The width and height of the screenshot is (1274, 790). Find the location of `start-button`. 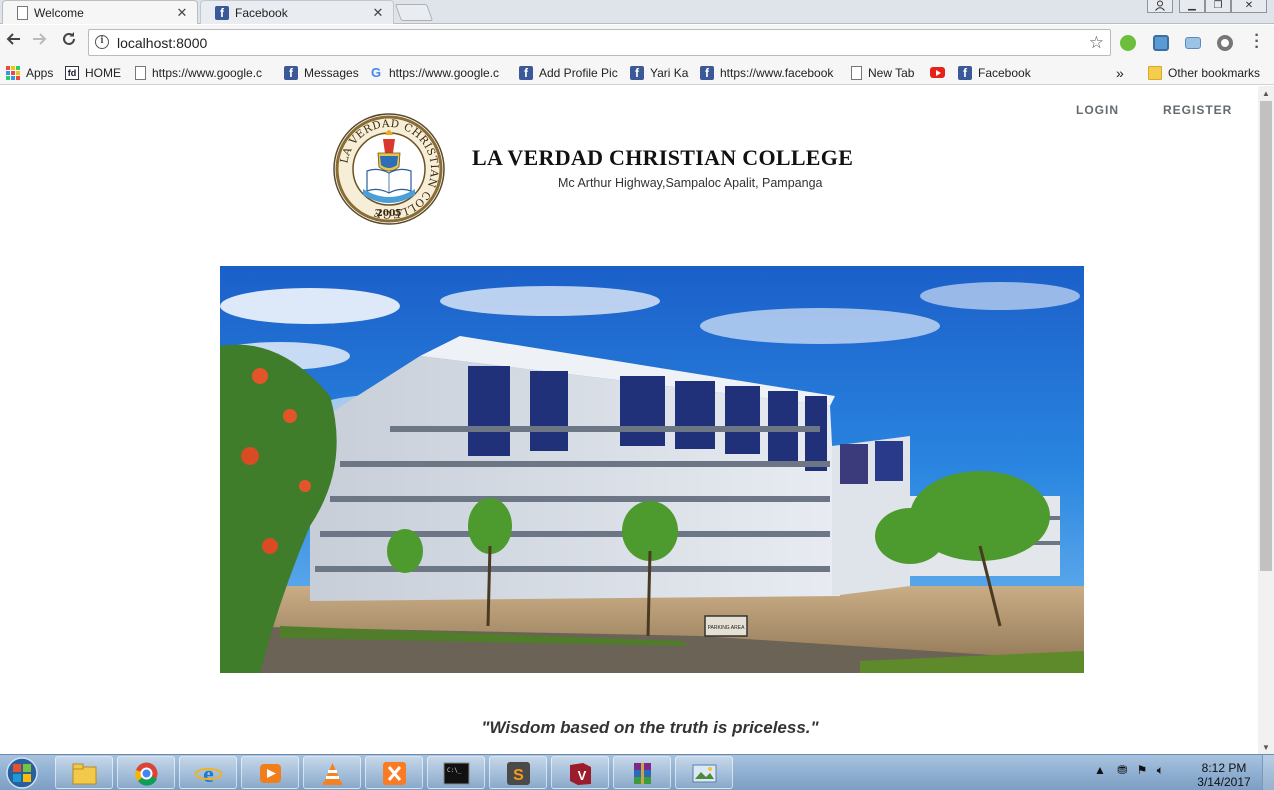

start-button is located at coordinates (22, 773).